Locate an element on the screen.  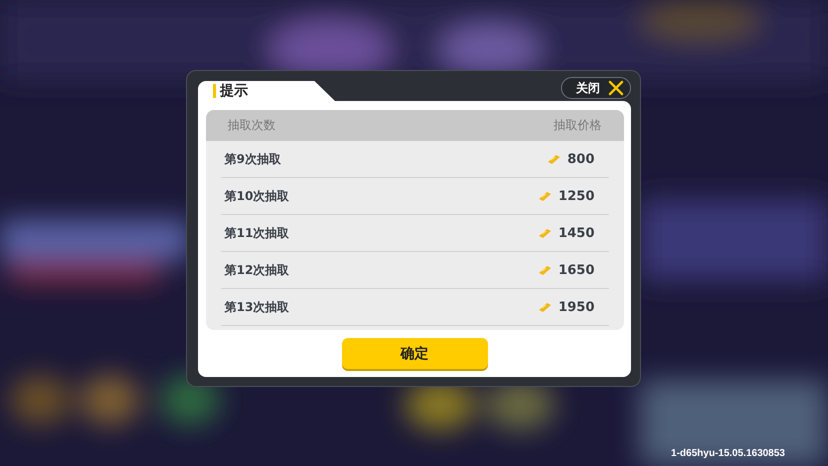
table-cell: 第11次抽取 is located at coordinates (257, 233).